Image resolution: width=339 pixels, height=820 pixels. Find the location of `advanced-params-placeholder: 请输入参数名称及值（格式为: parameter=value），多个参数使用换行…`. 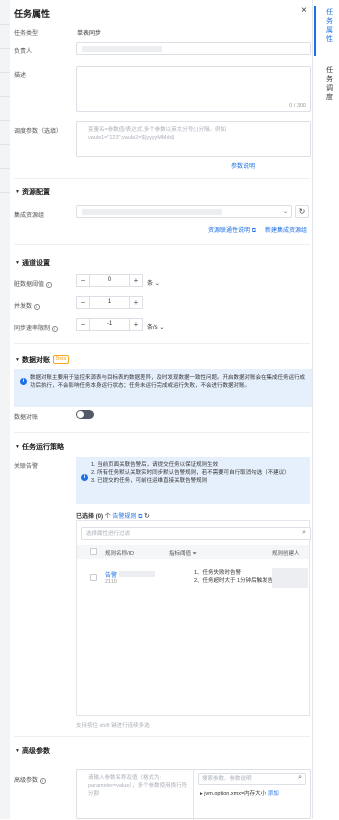

advanced-params-placeholder: 请输入参数名称及值（格式为: parameter=value），多个参数使用换行… is located at coordinates (138, 786).